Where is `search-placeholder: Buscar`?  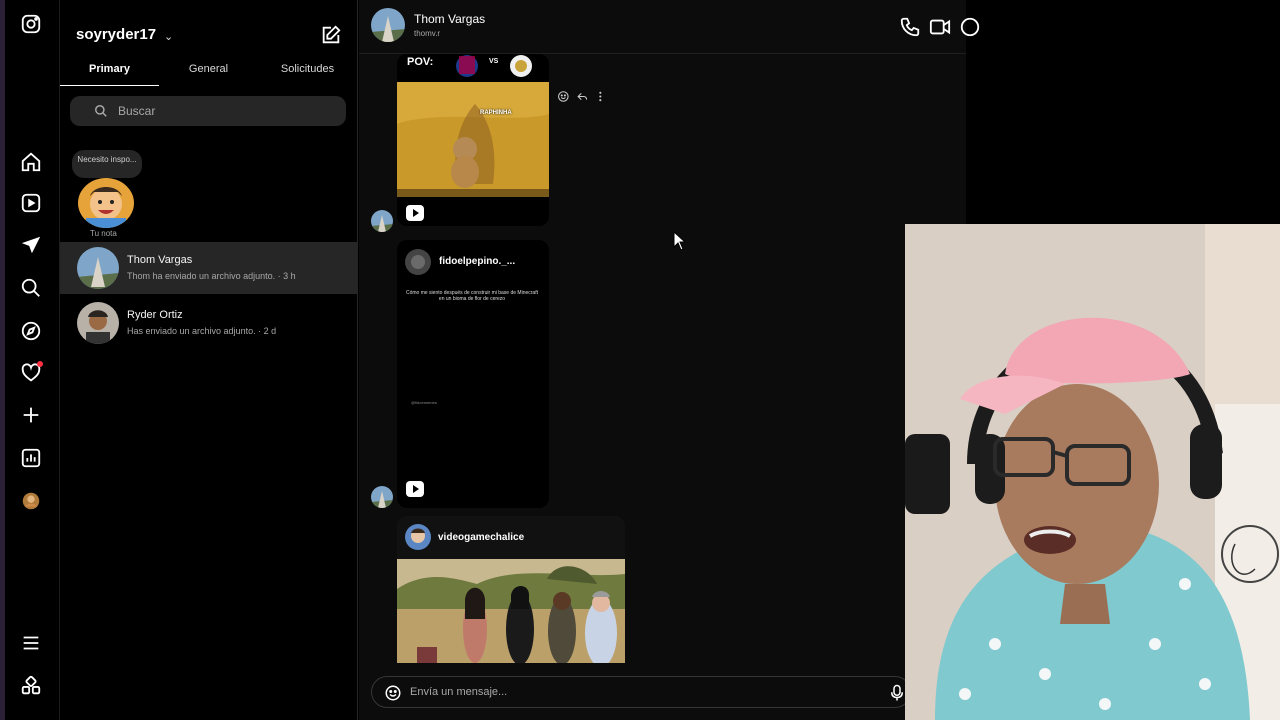
search-placeholder: Buscar is located at coordinates (137, 111).